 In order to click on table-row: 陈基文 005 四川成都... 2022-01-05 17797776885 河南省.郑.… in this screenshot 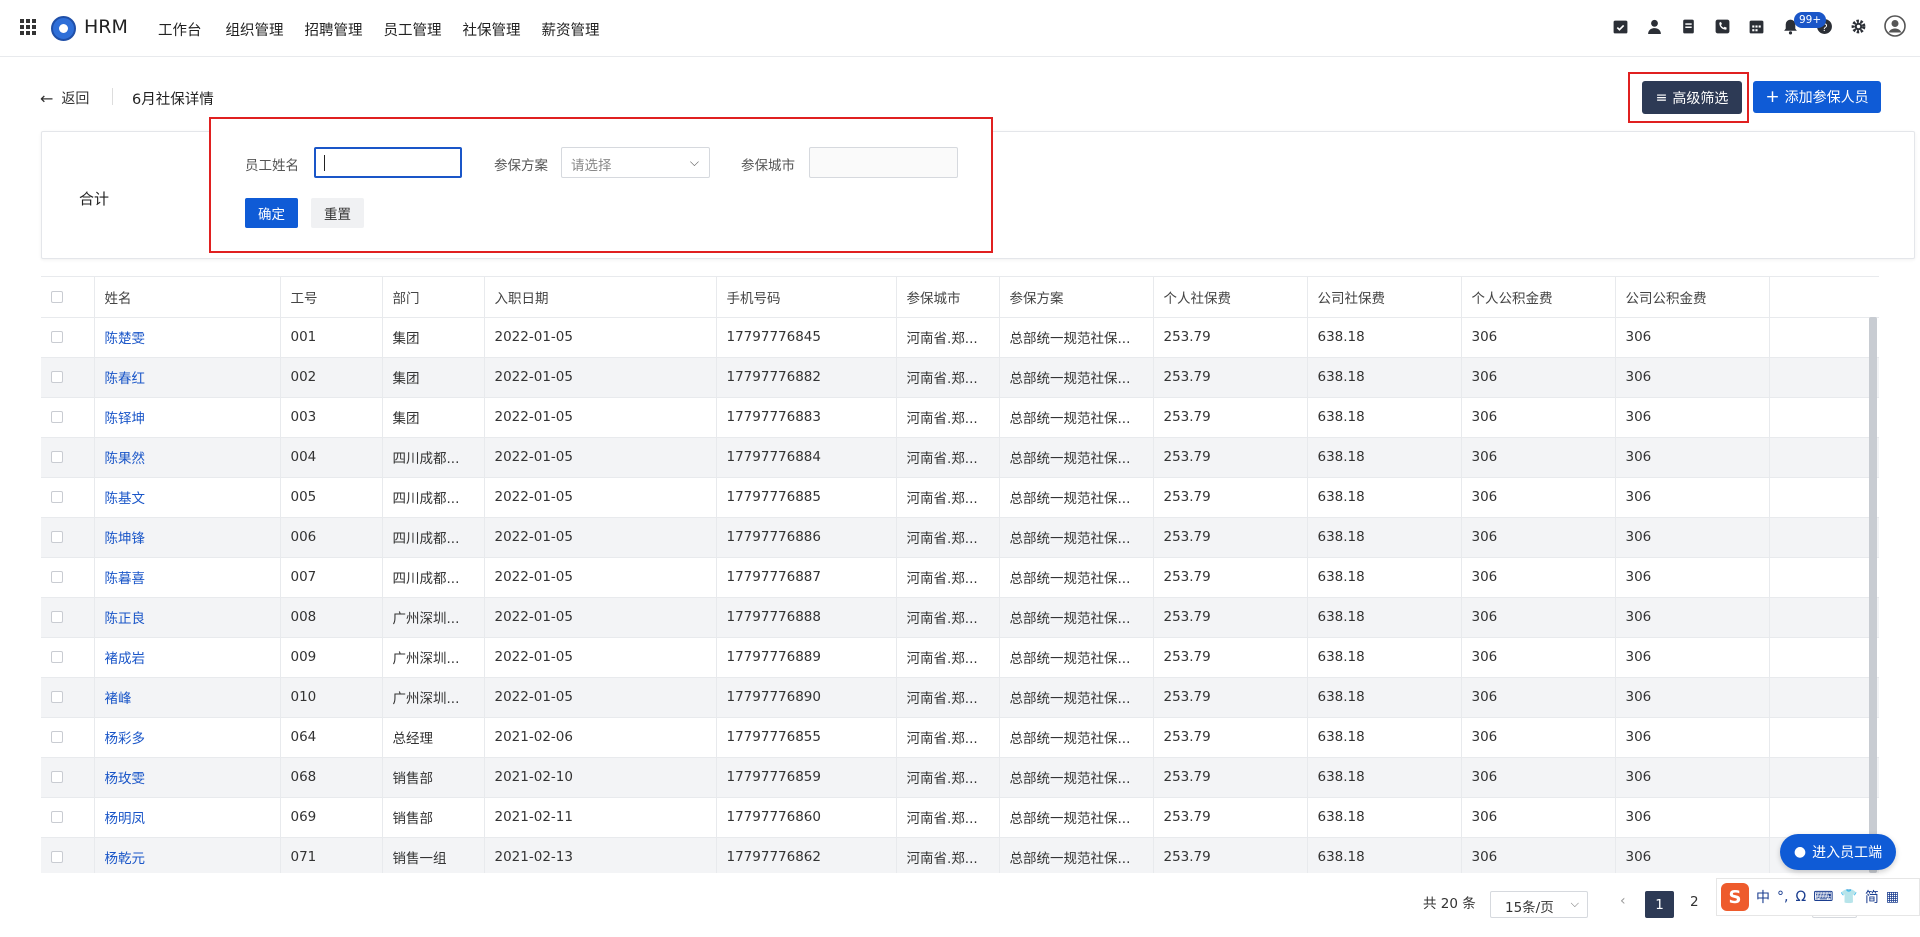, I will do `click(960, 497)`.